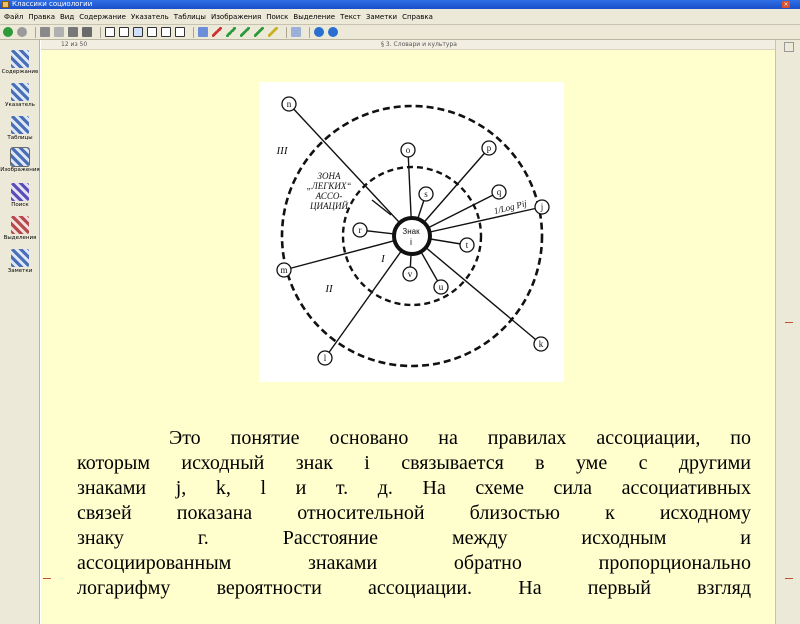 The height and width of the screenshot is (624, 800). What do you see at coordinates (20, 157) in the screenshot?
I see `images-icon` at bounding box center [20, 157].